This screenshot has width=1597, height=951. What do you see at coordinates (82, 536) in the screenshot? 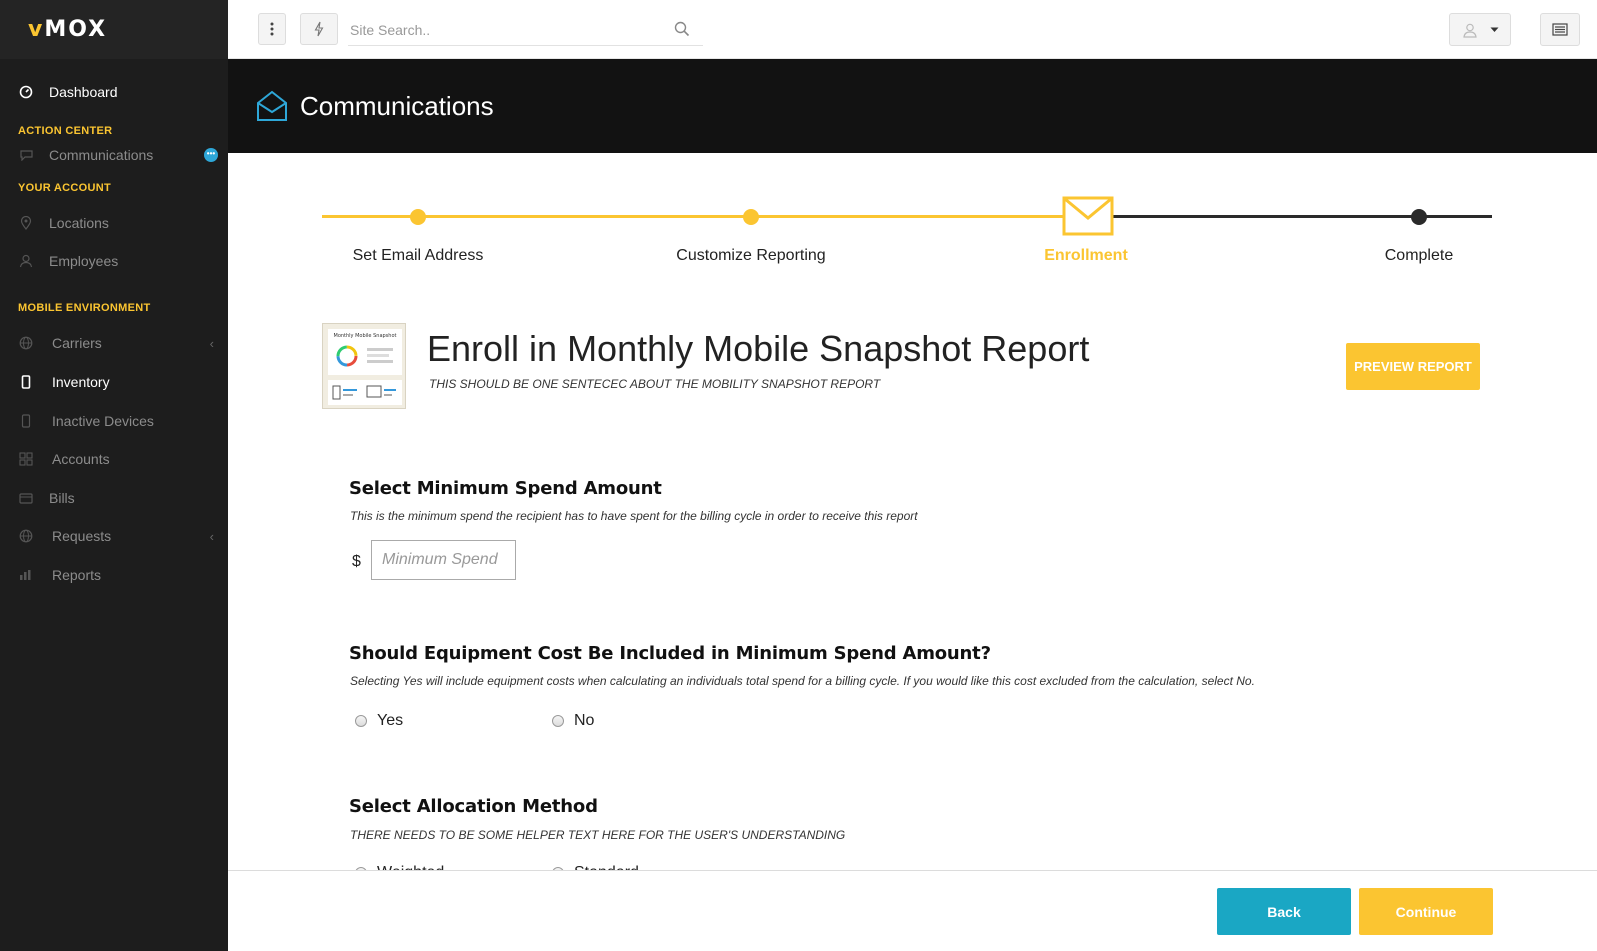
I see `sidebar-item-label: Requests` at bounding box center [82, 536].